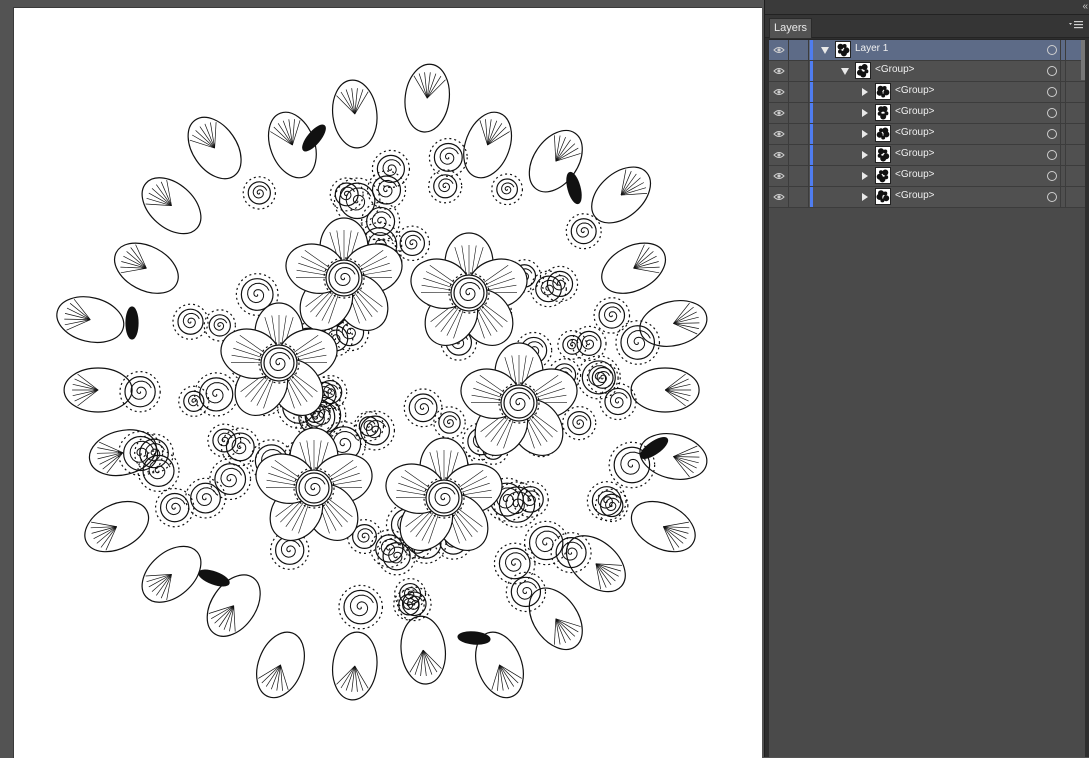 The width and height of the screenshot is (1089, 758). What do you see at coordinates (927, 50) in the screenshot?
I see `layer-row: Layer 1` at bounding box center [927, 50].